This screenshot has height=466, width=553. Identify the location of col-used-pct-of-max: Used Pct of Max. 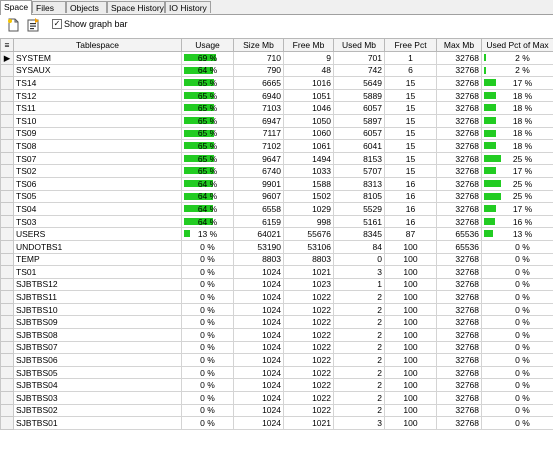
(517, 45).